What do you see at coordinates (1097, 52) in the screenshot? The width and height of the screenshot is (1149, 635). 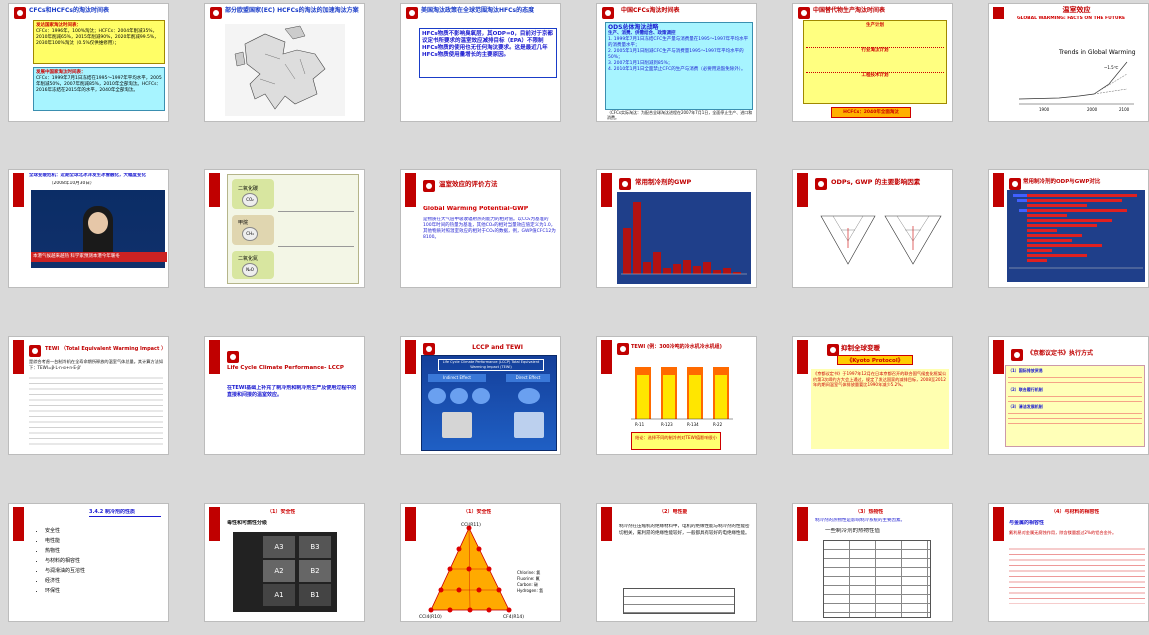 I see `chart-label: Trends in Global Warming` at bounding box center [1097, 52].